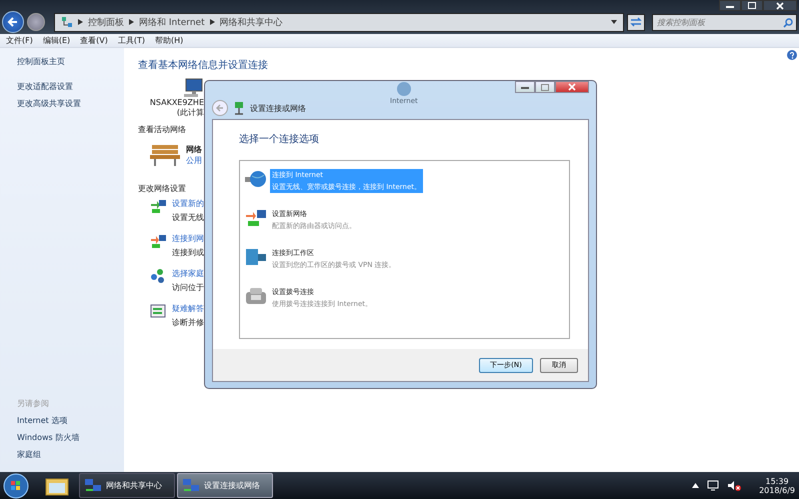  Describe the element at coordinates (194, 149) in the screenshot. I see `network-name: 网络` at that location.